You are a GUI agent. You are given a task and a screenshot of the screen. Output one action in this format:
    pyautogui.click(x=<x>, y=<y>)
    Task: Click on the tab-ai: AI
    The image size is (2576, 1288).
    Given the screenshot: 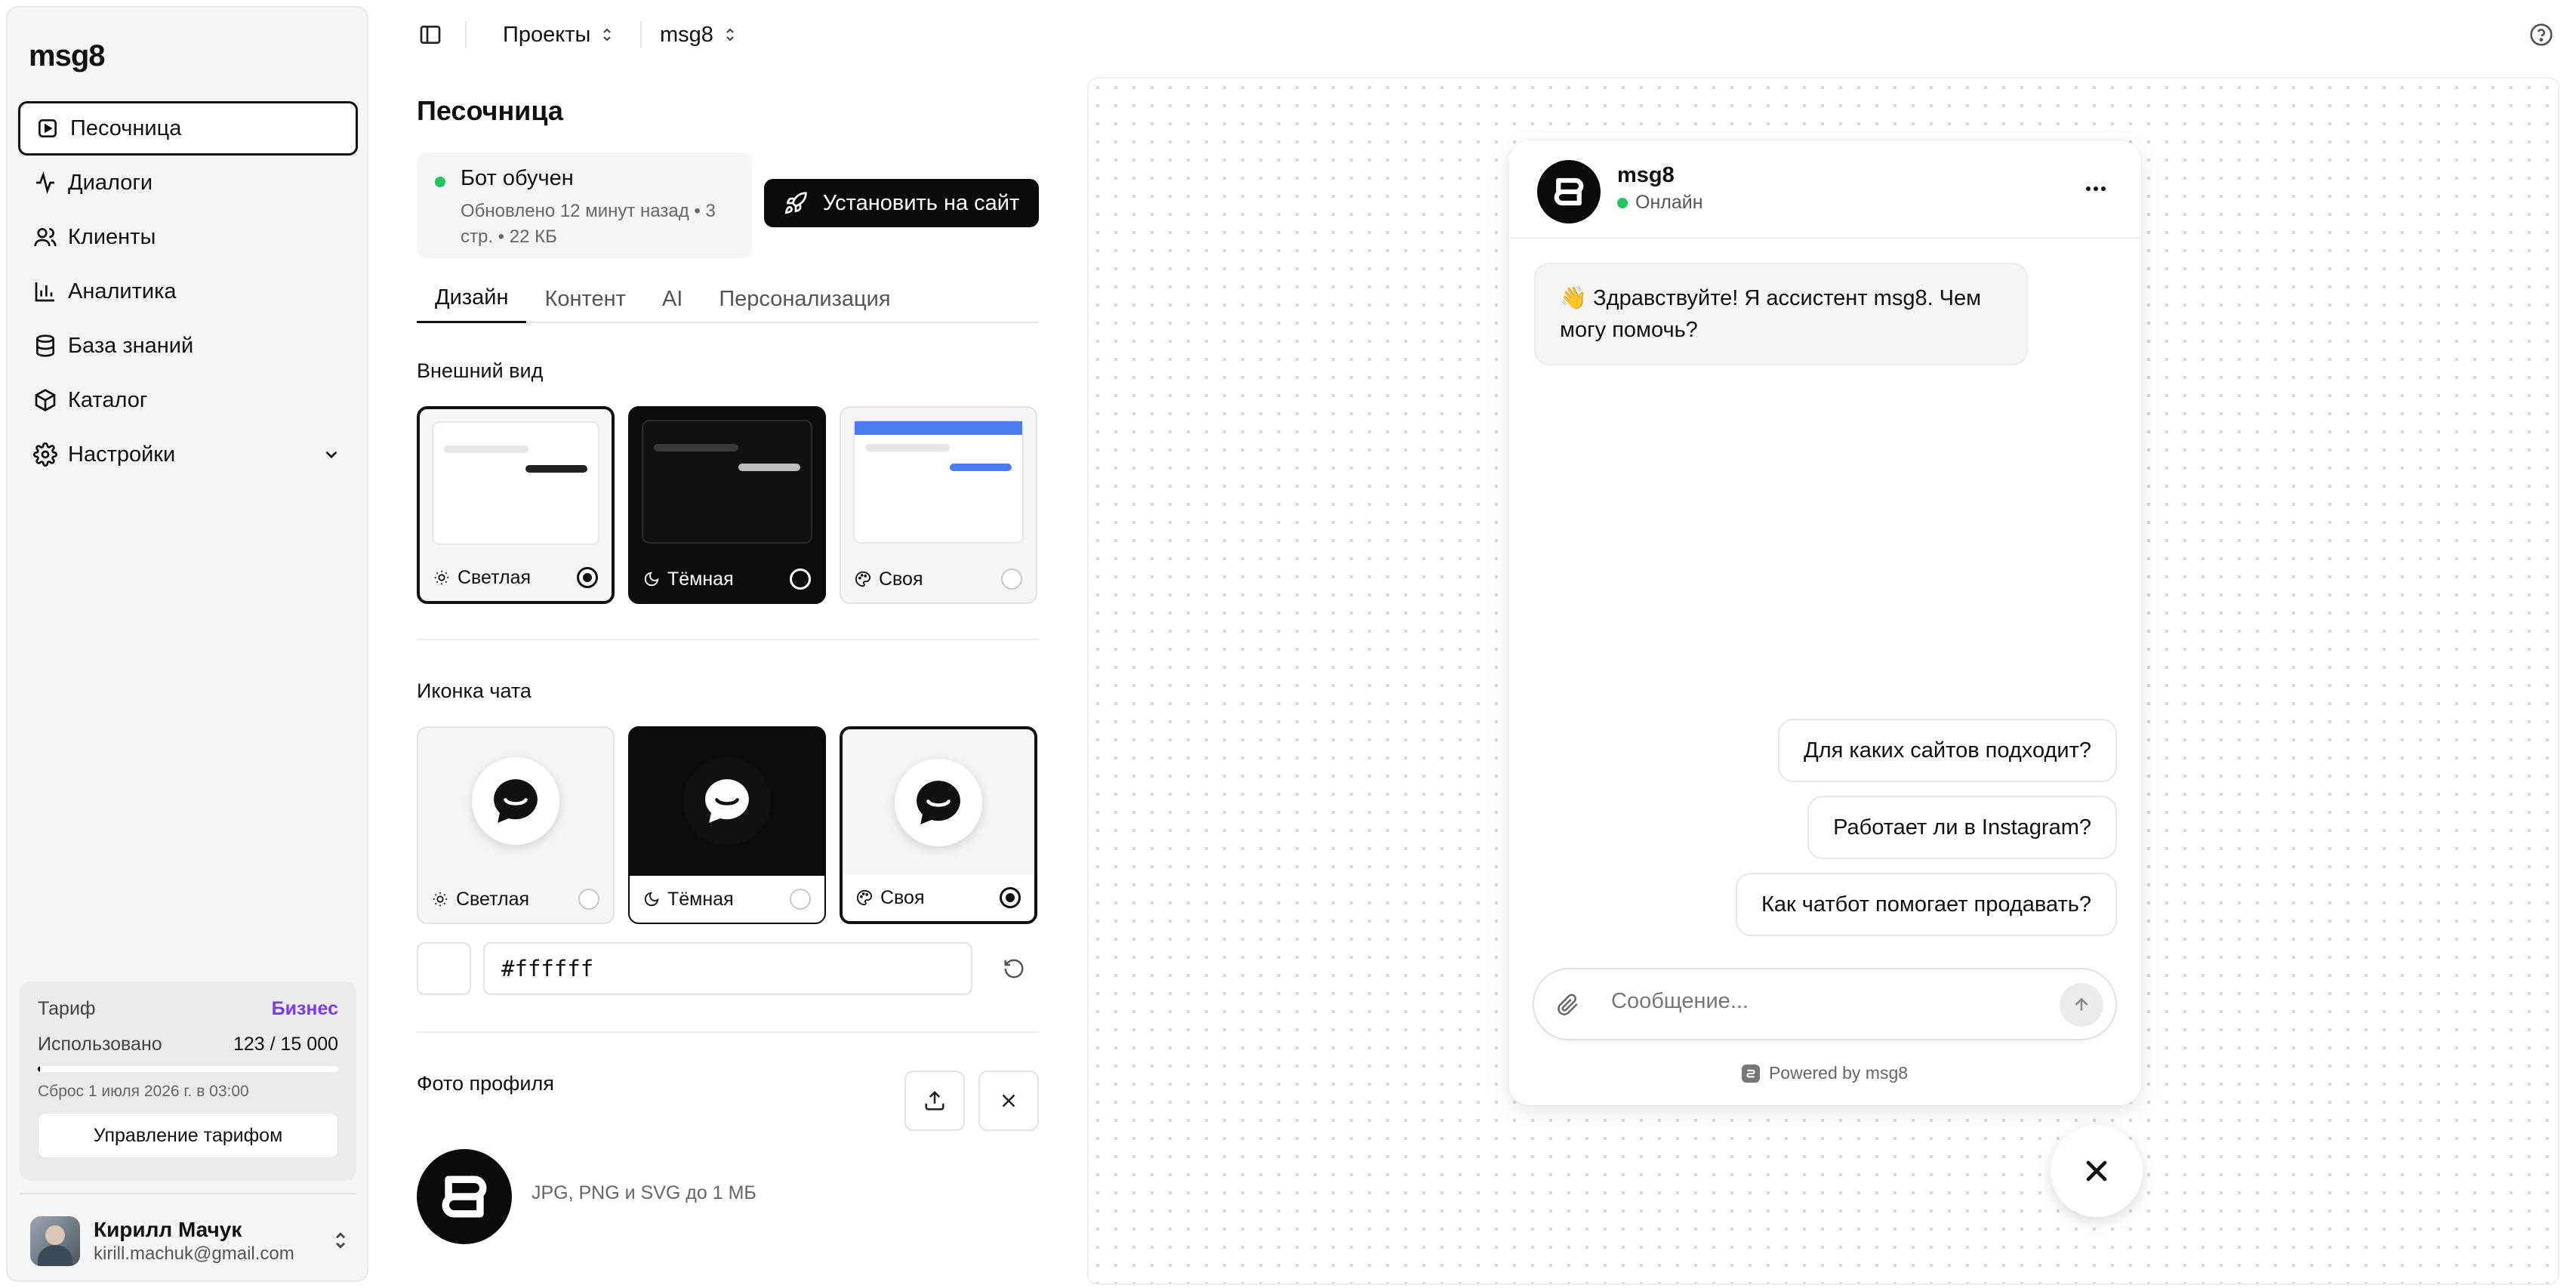 What is the action you would take?
    pyautogui.click(x=672, y=299)
    